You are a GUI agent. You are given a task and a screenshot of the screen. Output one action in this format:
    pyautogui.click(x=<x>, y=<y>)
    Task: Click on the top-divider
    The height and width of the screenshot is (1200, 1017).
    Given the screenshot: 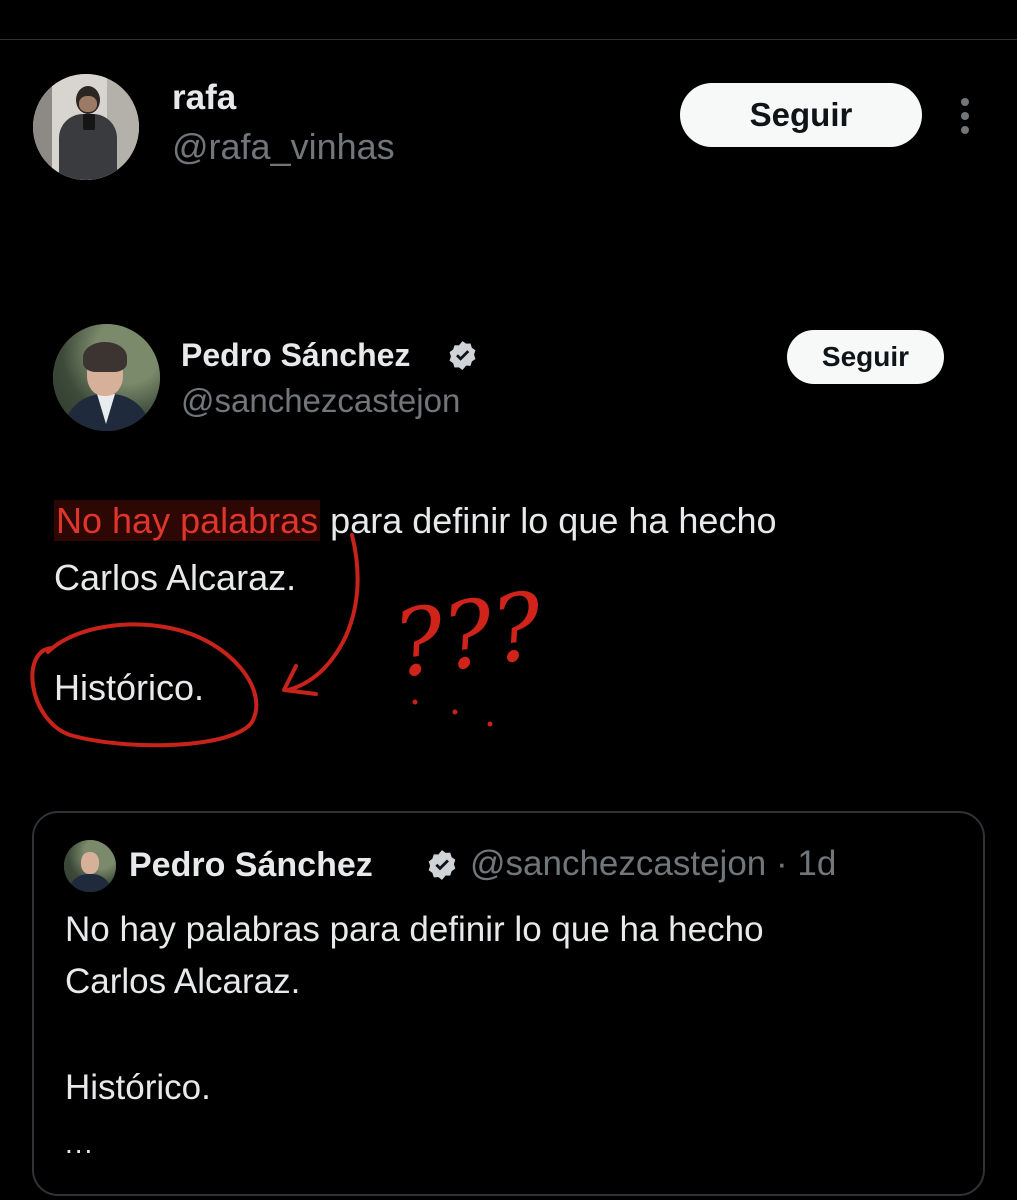 What is the action you would take?
    pyautogui.click(x=508, y=39)
    